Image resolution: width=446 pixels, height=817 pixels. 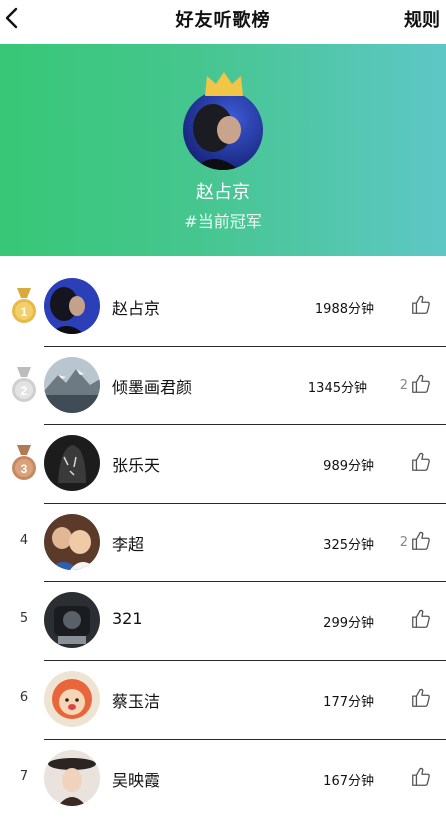 What do you see at coordinates (127, 619) in the screenshot?
I see `user-name: 321` at bounding box center [127, 619].